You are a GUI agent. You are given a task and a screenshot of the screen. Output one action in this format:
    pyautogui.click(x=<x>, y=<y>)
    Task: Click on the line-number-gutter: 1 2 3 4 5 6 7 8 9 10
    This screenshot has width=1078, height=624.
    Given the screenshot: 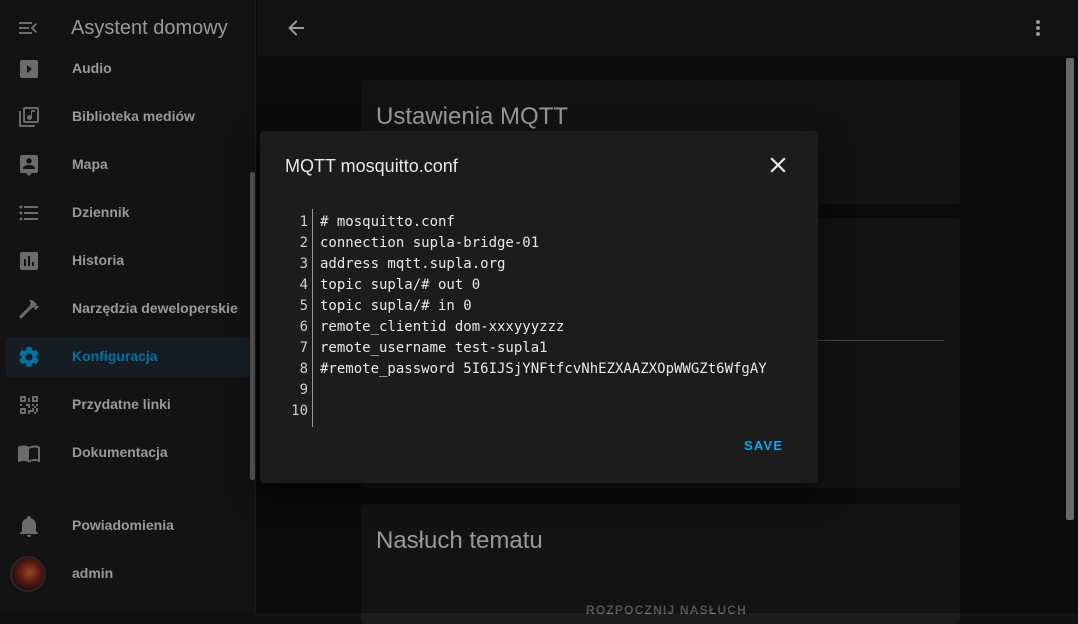 What is the action you would take?
    pyautogui.click(x=299, y=318)
    